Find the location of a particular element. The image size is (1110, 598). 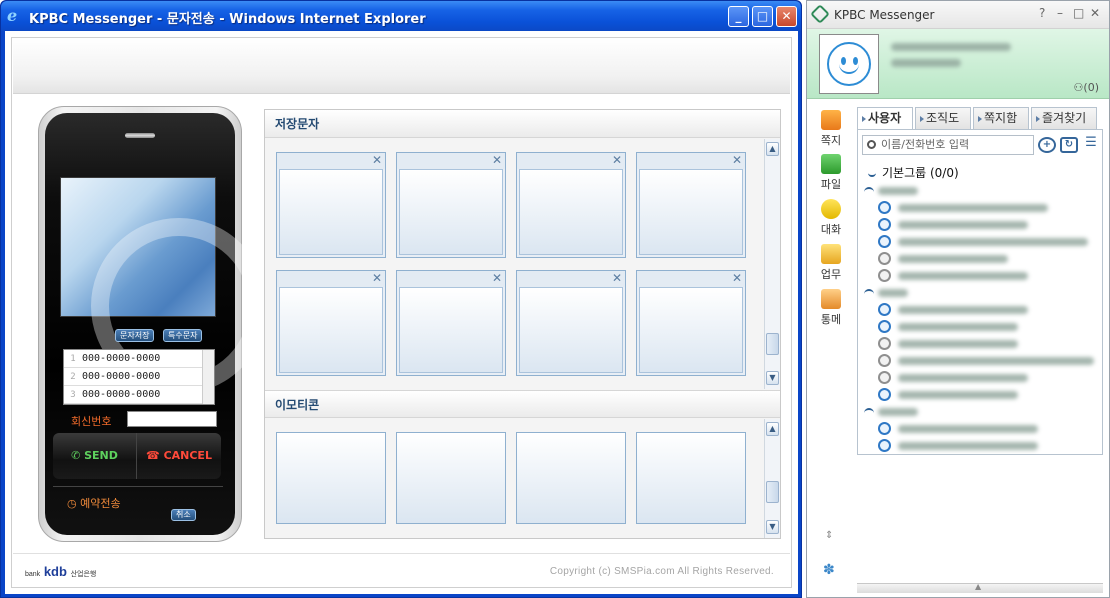

saved-scrollbar: ▲ ▼ is located at coordinates (772, 264).